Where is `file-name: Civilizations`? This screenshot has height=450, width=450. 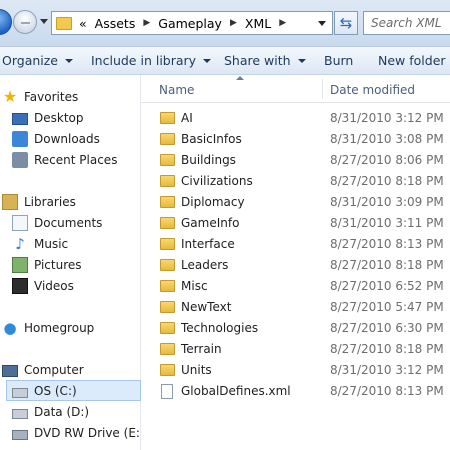 file-name: Civilizations is located at coordinates (217, 181).